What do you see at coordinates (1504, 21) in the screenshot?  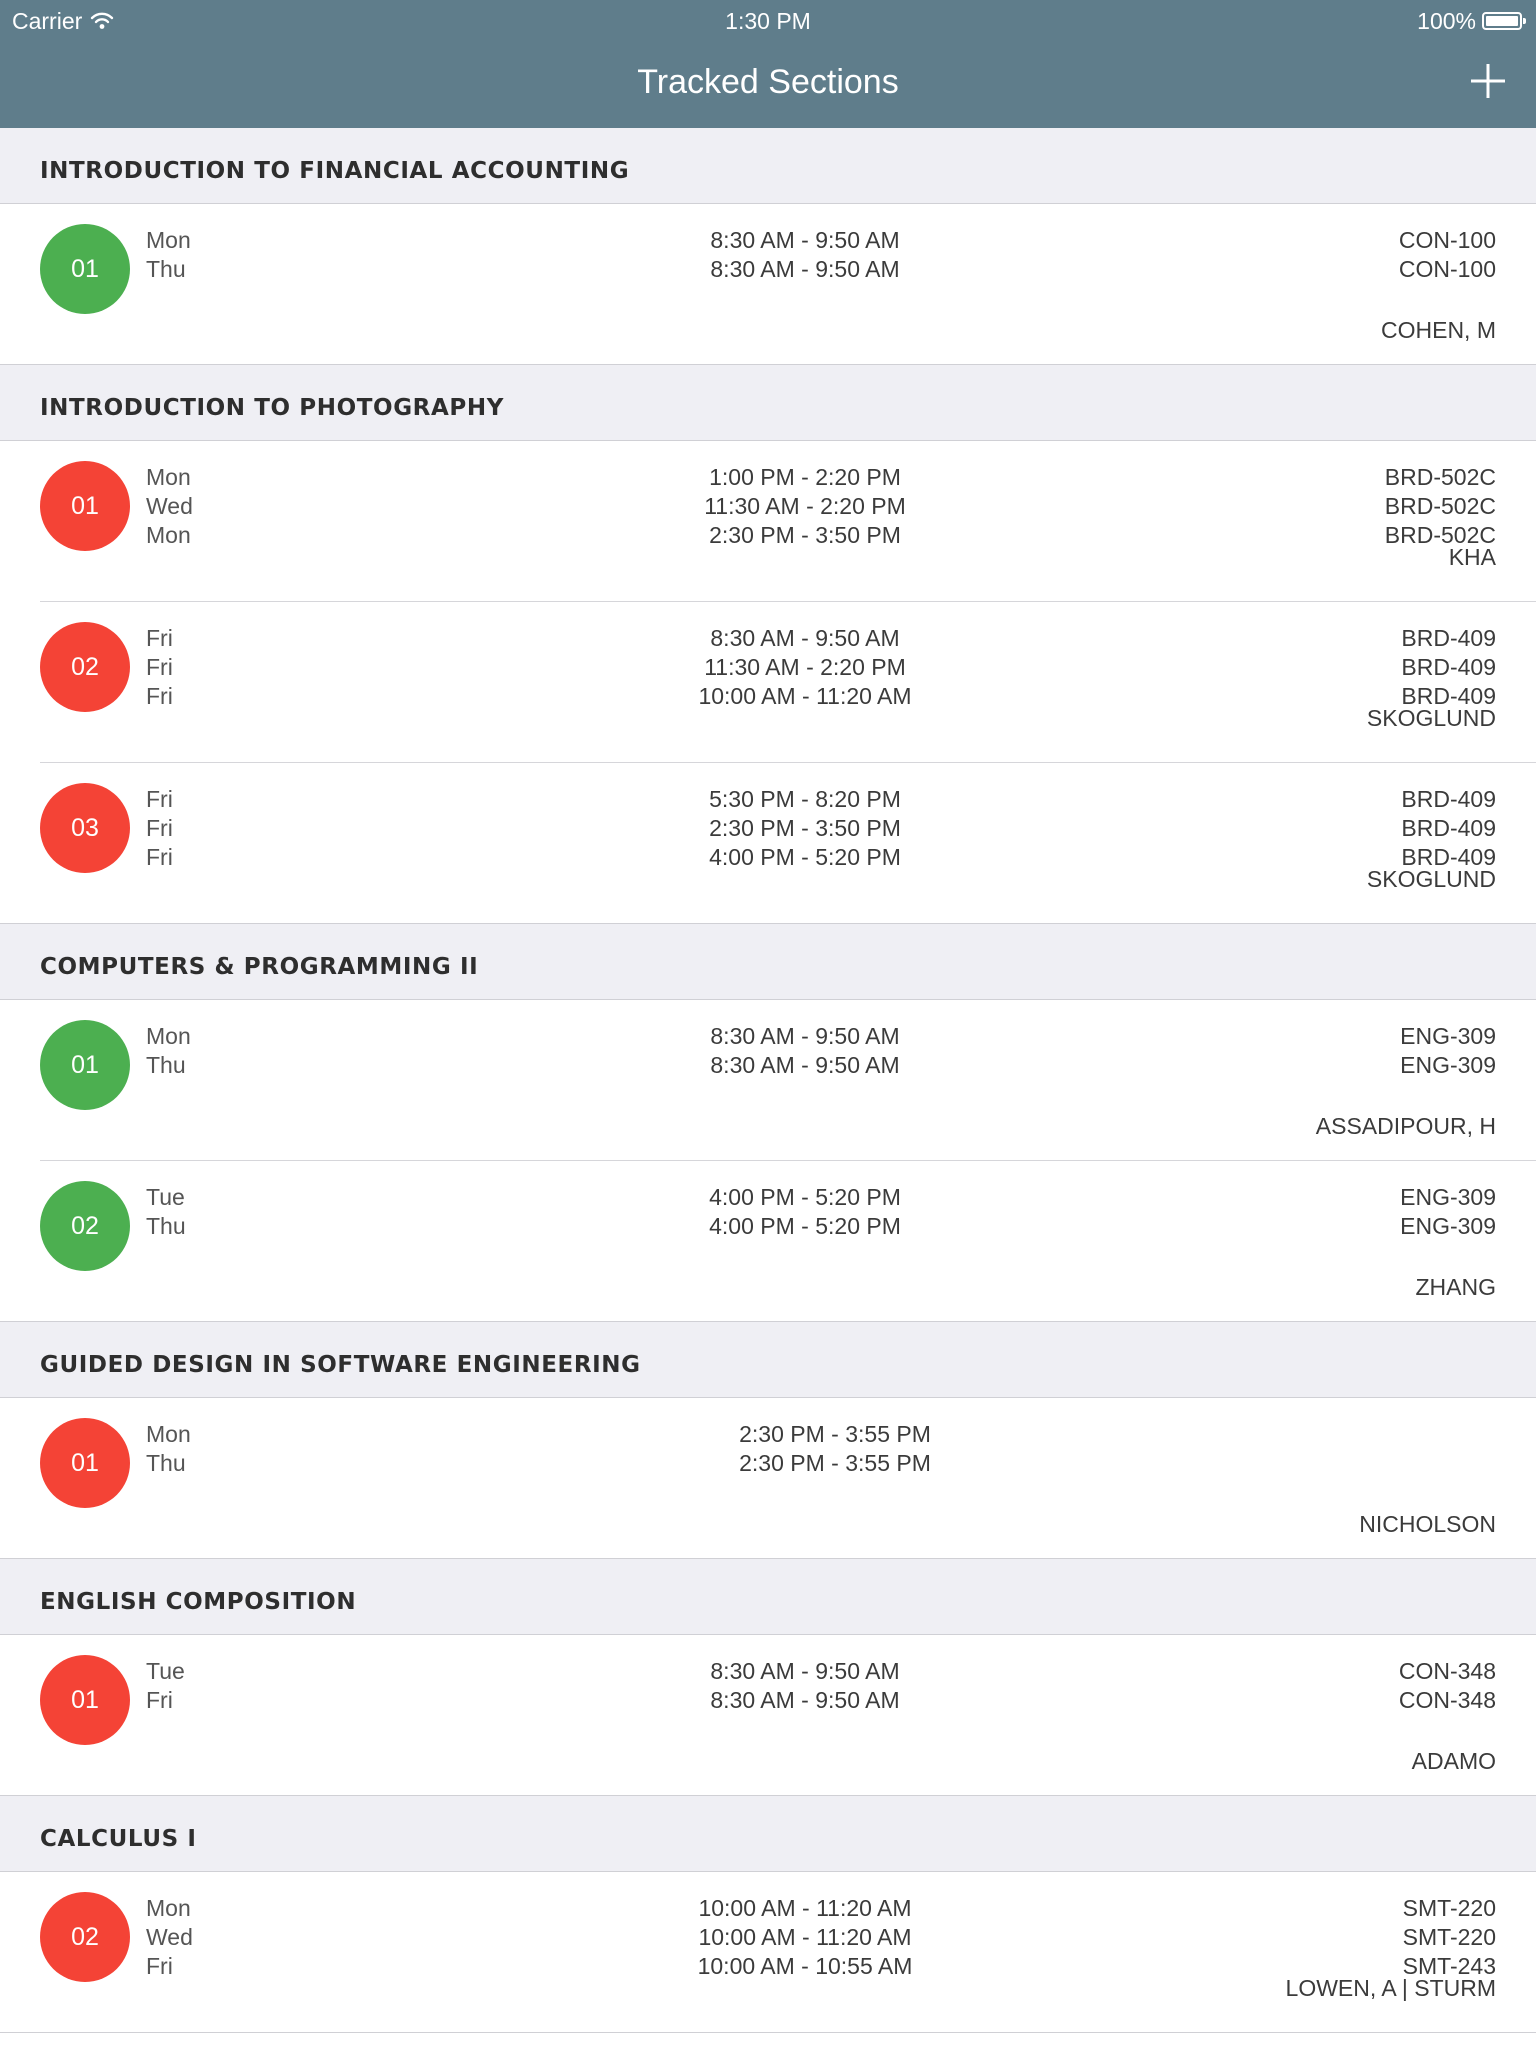 I see `battery-icon` at bounding box center [1504, 21].